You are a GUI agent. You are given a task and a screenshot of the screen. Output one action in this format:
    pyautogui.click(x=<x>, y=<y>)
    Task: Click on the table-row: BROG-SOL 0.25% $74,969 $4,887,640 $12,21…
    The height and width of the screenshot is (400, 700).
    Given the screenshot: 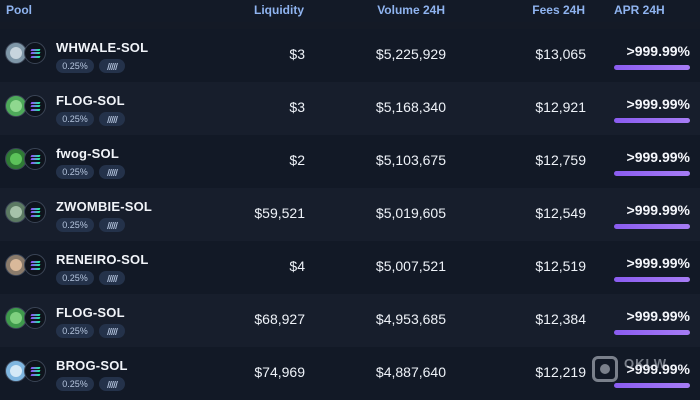 What is the action you would take?
    pyautogui.click(x=350, y=373)
    